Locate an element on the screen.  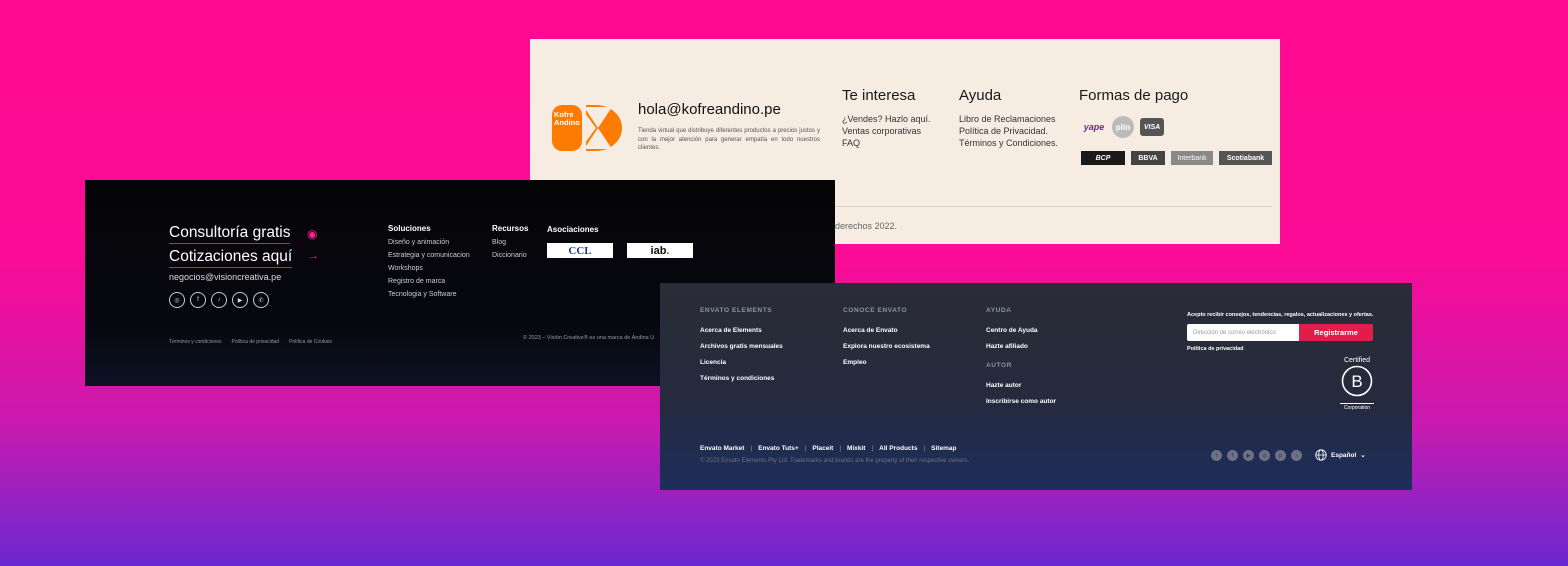
email-field: Dirección de correo electrónico is located at coordinates (1243, 332).